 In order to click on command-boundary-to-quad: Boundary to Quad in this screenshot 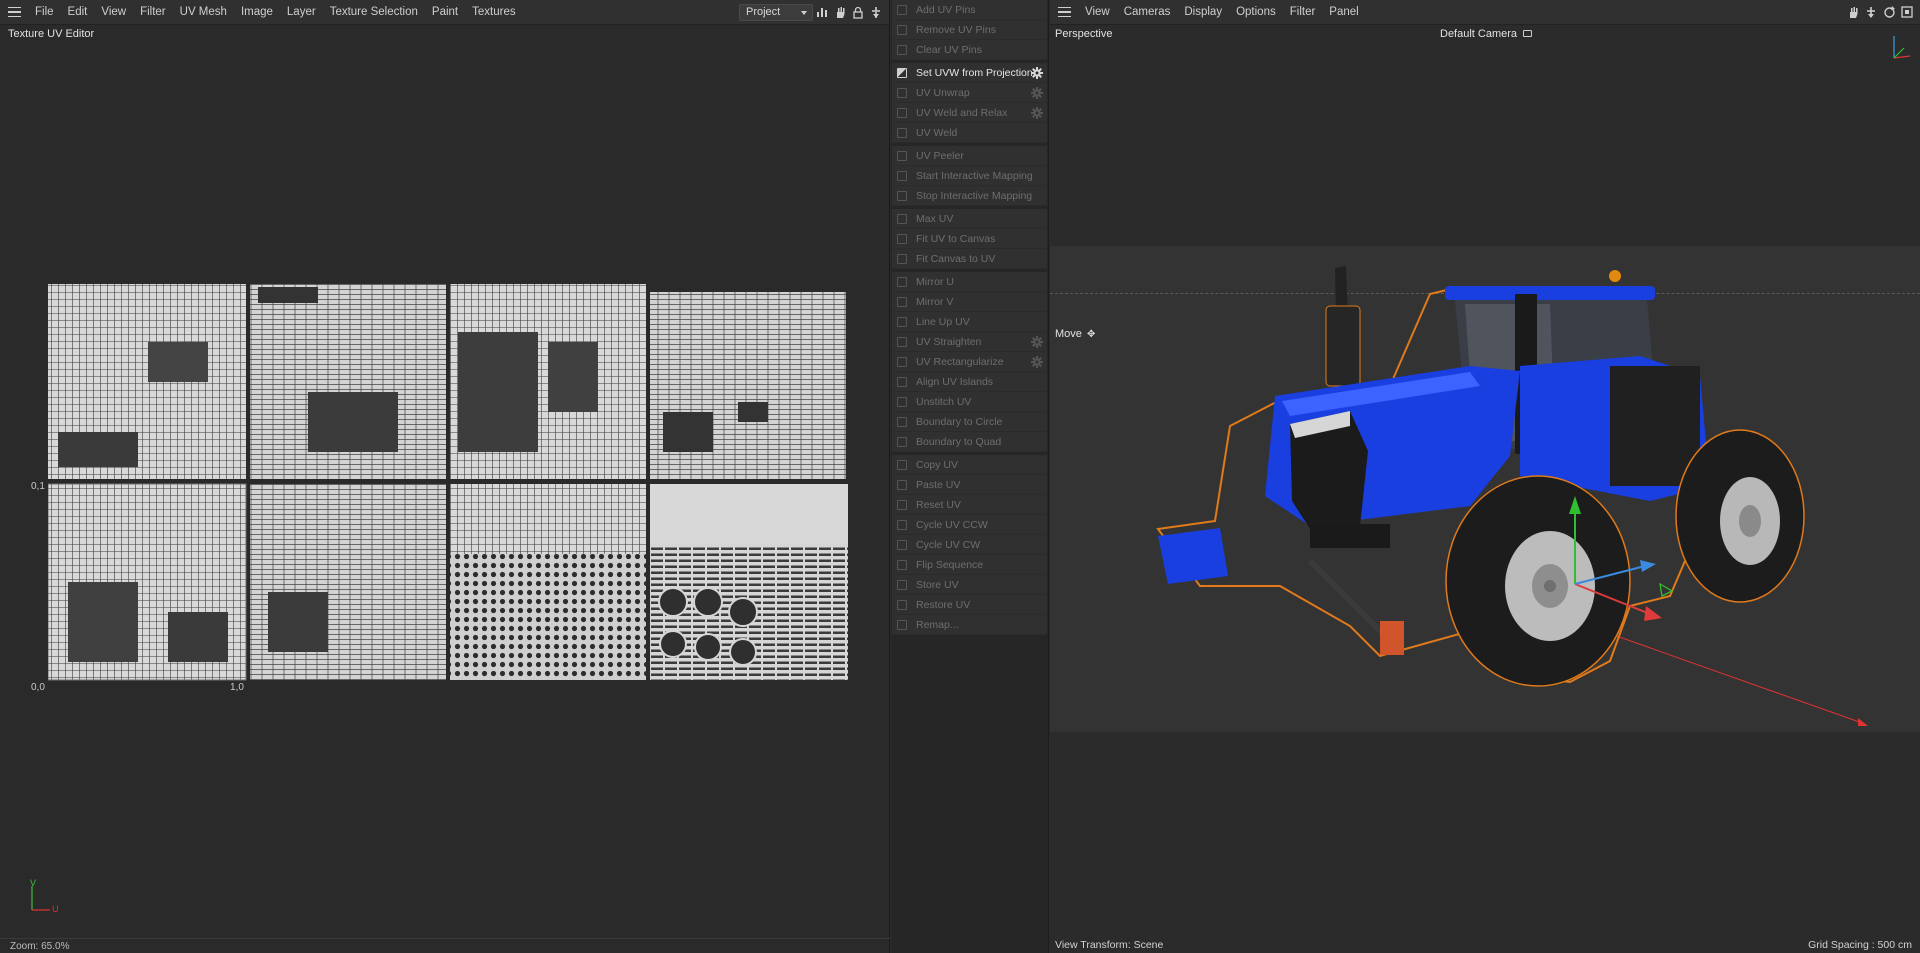, I will do `click(969, 442)`.